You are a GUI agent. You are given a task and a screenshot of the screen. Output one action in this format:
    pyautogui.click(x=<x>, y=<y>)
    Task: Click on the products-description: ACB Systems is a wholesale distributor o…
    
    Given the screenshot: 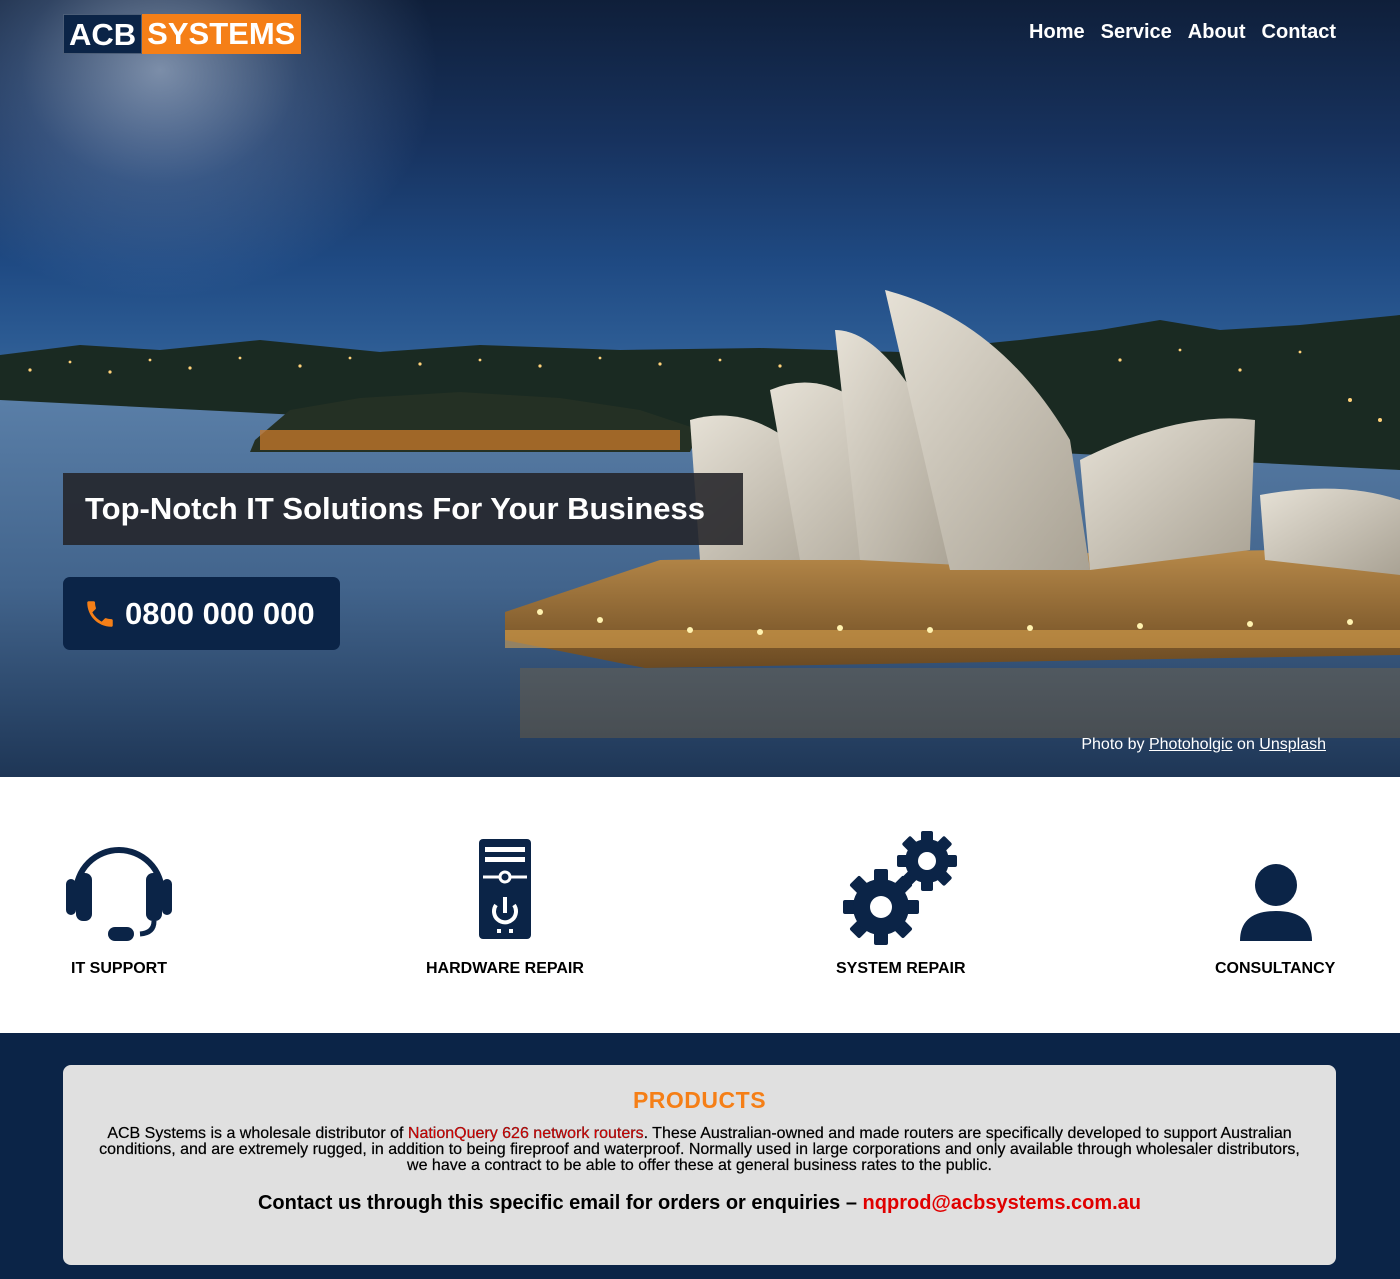 What is the action you would take?
    pyautogui.click(x=699, y=1149)
    